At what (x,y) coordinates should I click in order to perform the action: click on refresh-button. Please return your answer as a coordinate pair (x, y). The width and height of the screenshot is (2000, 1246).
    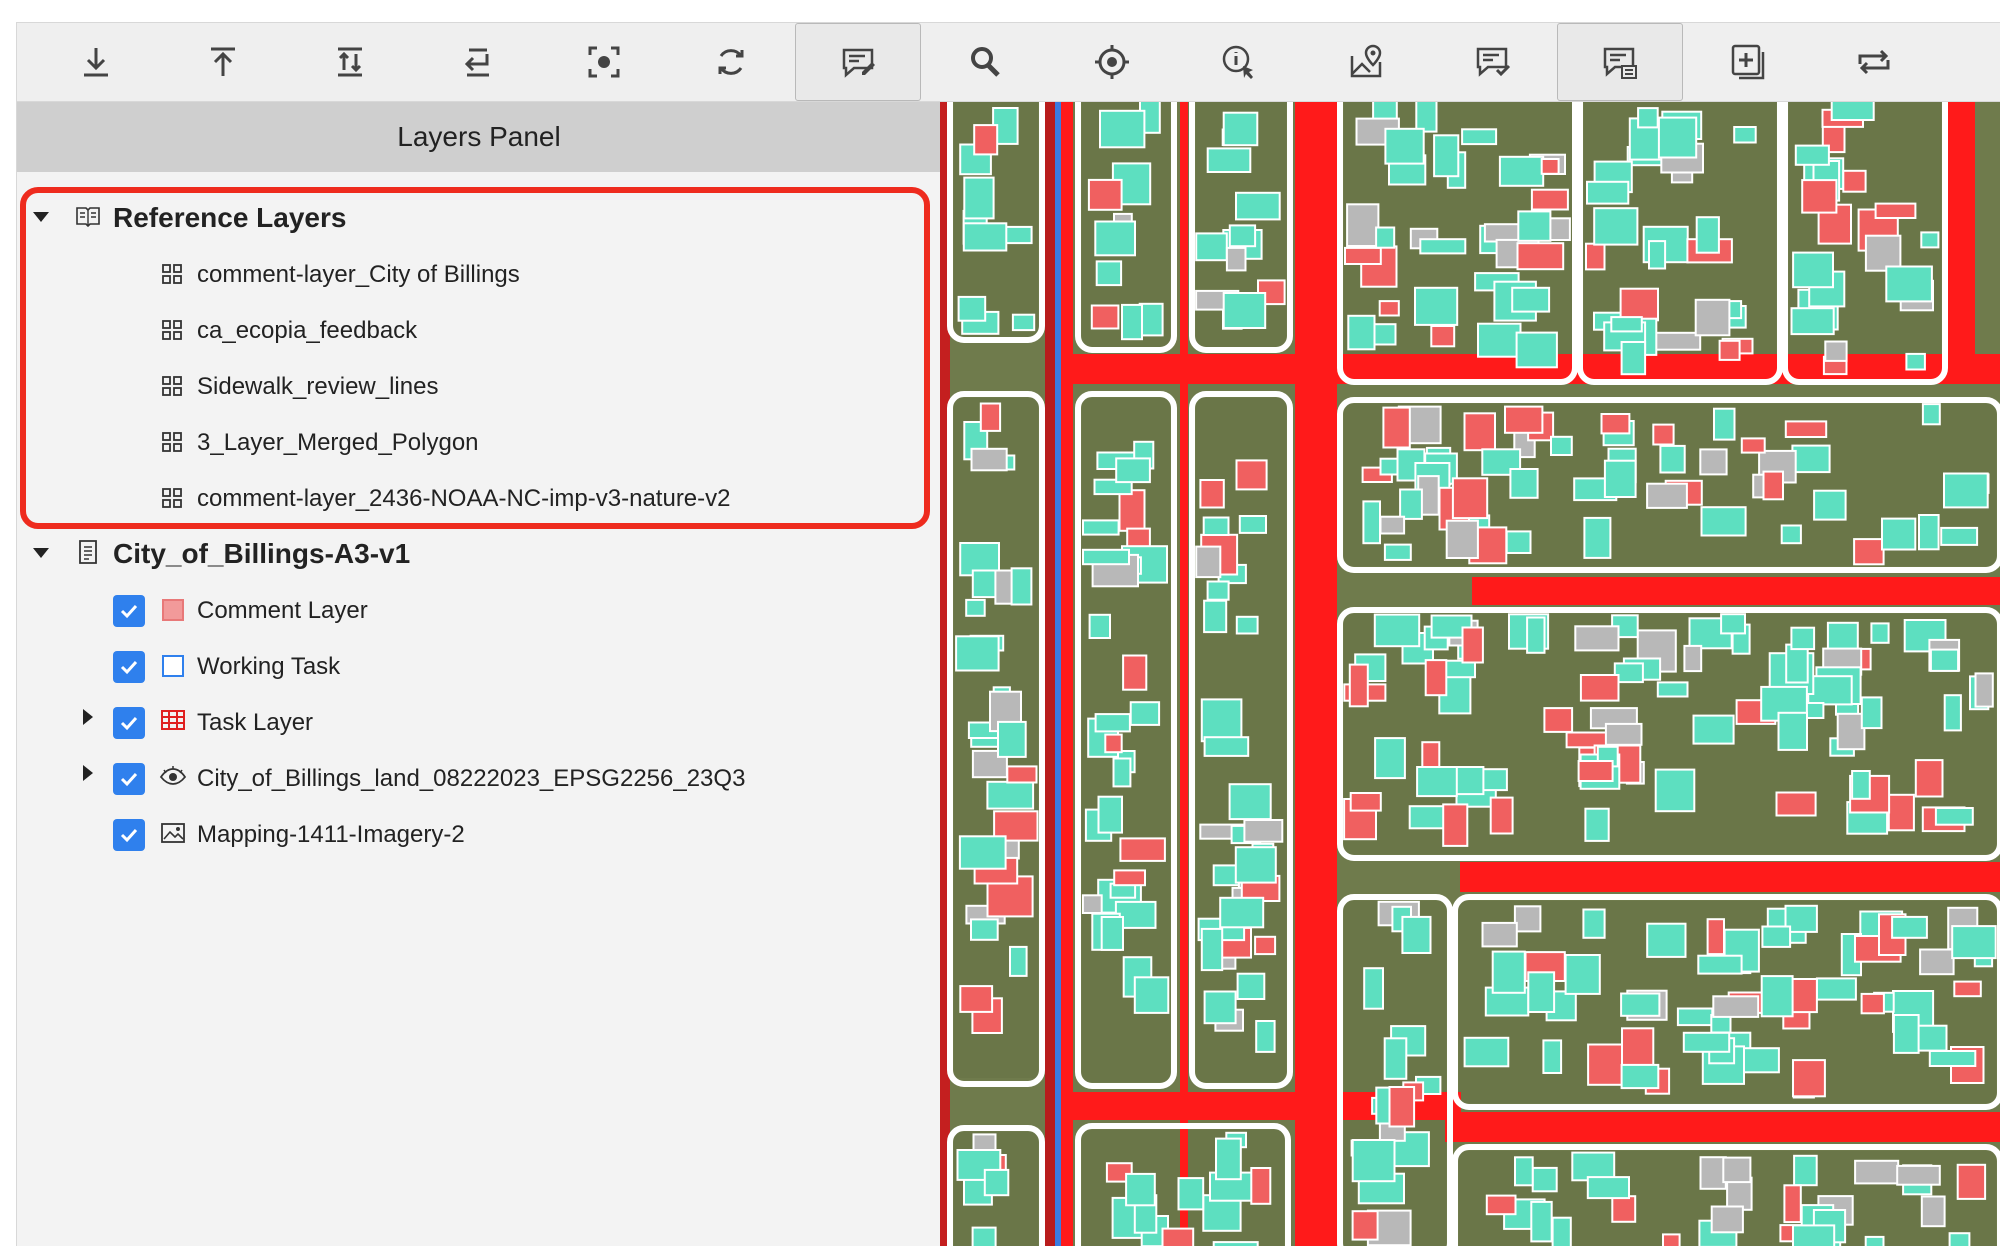
    Looking at the image, I should click on (731, 62).